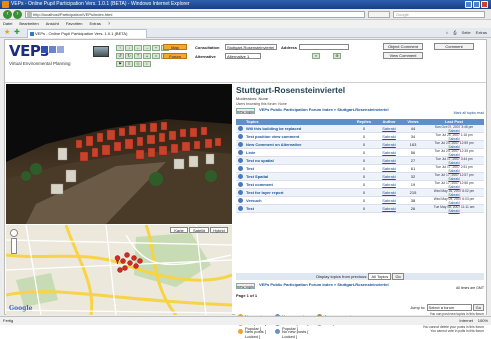 This screenshot has height=339, width=491. Describe the element at coordinates (245, 111) in the screenshot. I see `new-topic-button: new topic` at that location.